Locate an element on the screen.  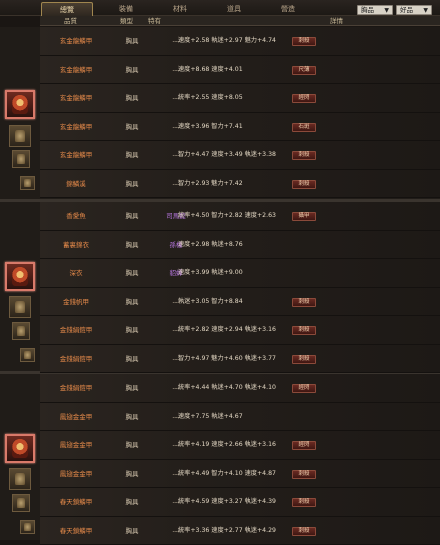
skill-badge: 石斑 is located at coordinates (304, 127).